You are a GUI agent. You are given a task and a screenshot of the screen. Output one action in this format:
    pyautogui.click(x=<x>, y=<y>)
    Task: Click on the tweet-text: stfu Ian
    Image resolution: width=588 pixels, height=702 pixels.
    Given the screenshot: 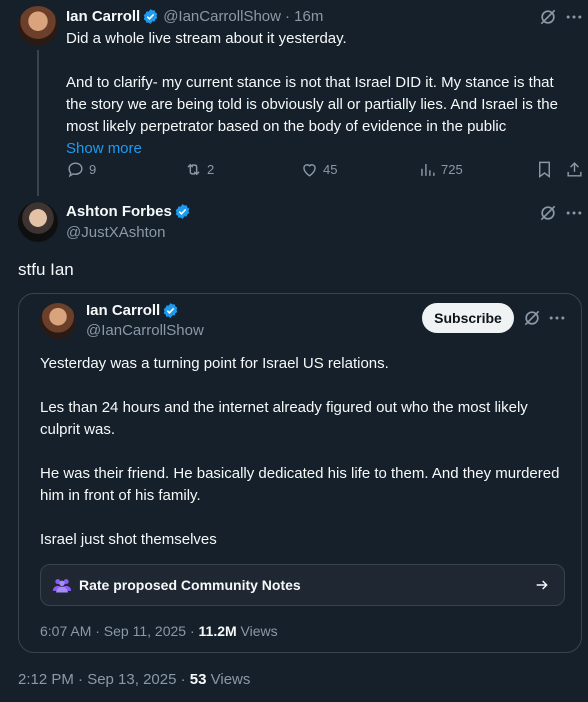 What is the action you would take?
    pyautogui.click(x=46, y=269)
    